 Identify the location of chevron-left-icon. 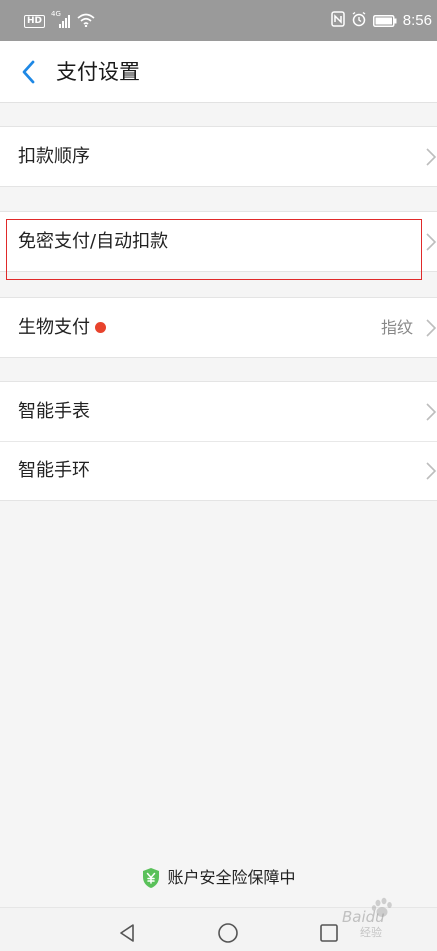
(28, 72).